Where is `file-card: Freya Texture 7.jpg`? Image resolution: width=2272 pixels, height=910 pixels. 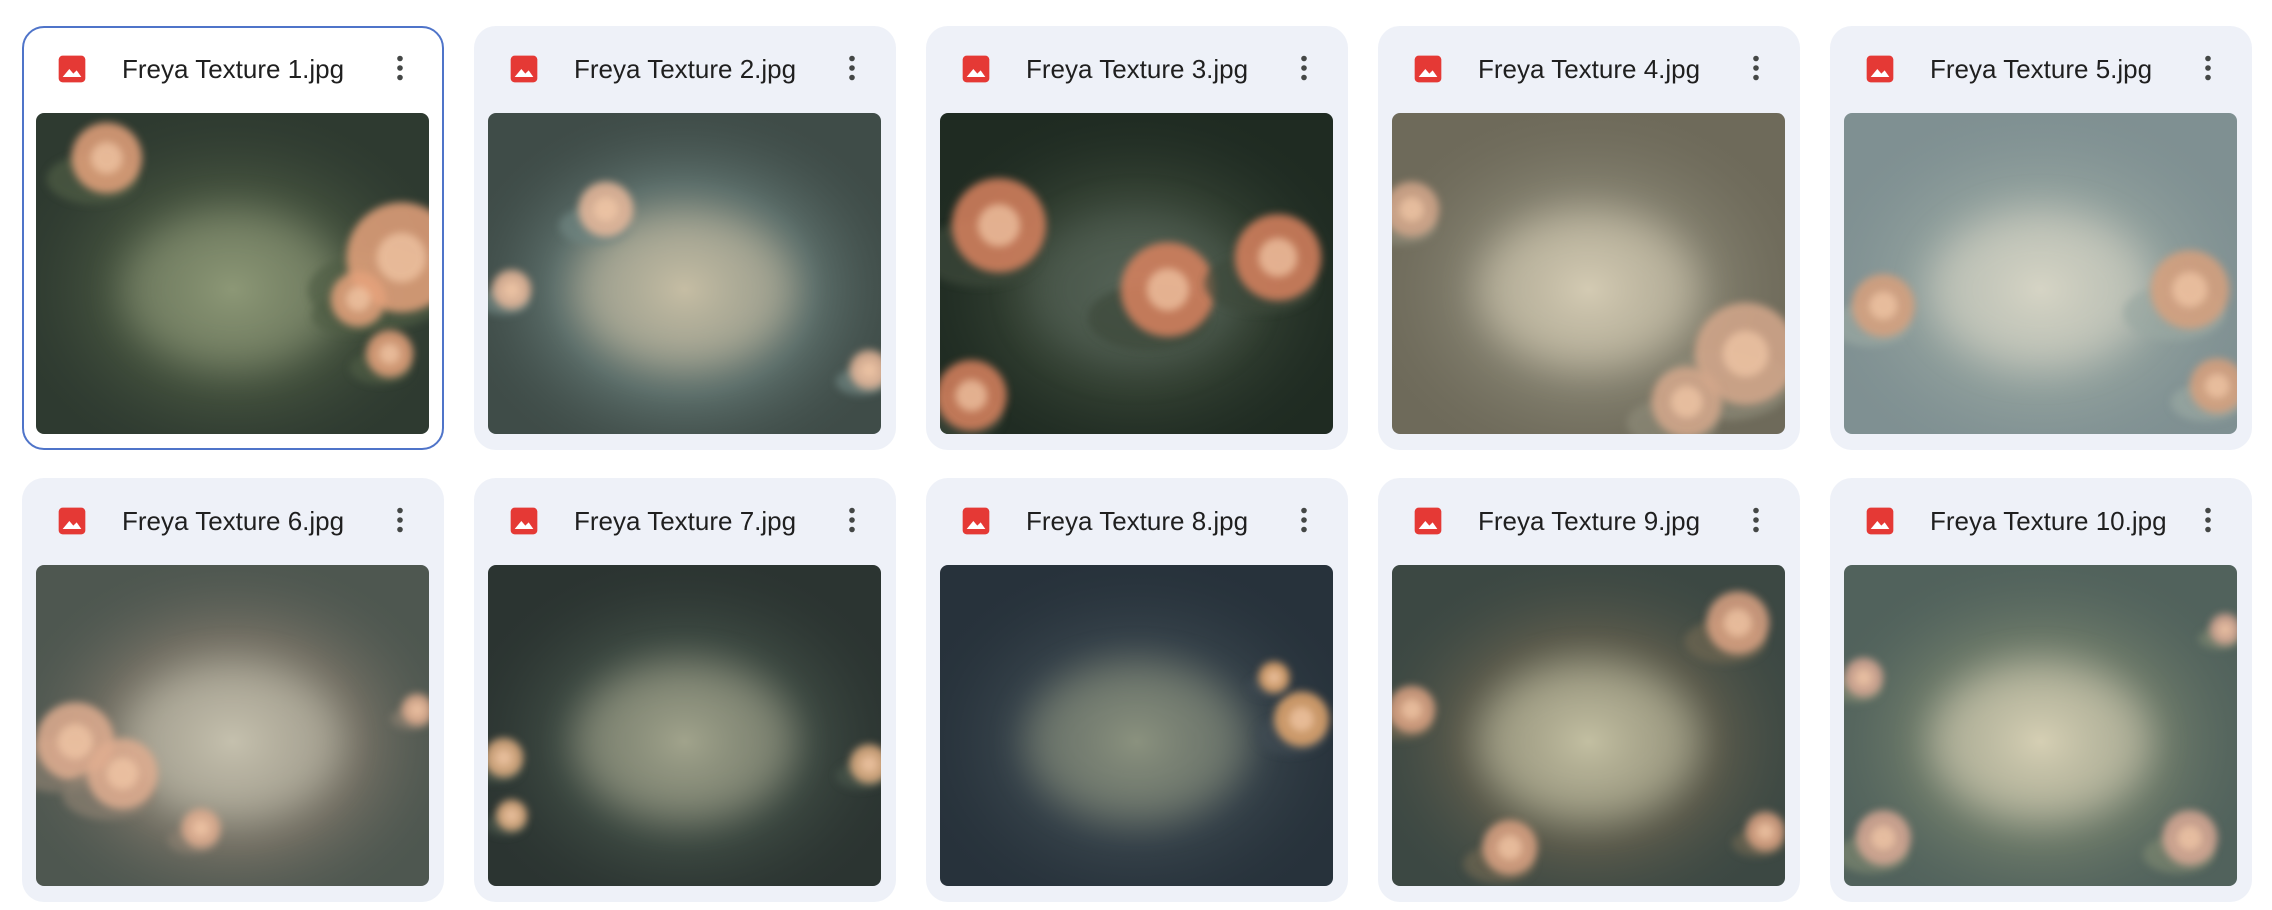 file-card: Freya Texture 7.jpg is located at coordinates (685, 690).